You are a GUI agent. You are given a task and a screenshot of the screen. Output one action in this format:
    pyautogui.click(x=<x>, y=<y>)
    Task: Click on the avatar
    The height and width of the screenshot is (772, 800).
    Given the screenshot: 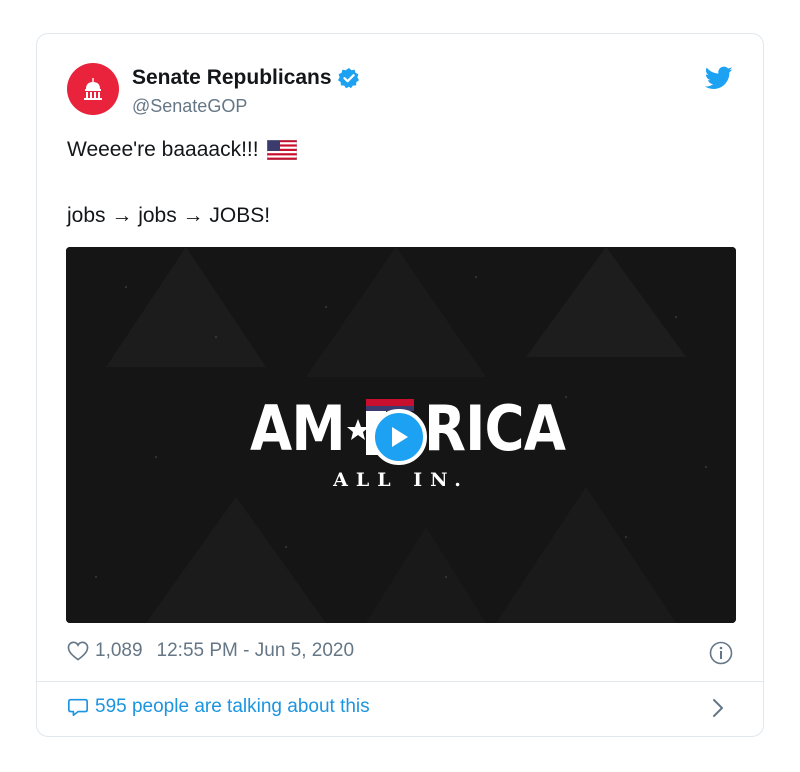 What is the action you would take?
    pyautogui.click(x=93, y=89)
    